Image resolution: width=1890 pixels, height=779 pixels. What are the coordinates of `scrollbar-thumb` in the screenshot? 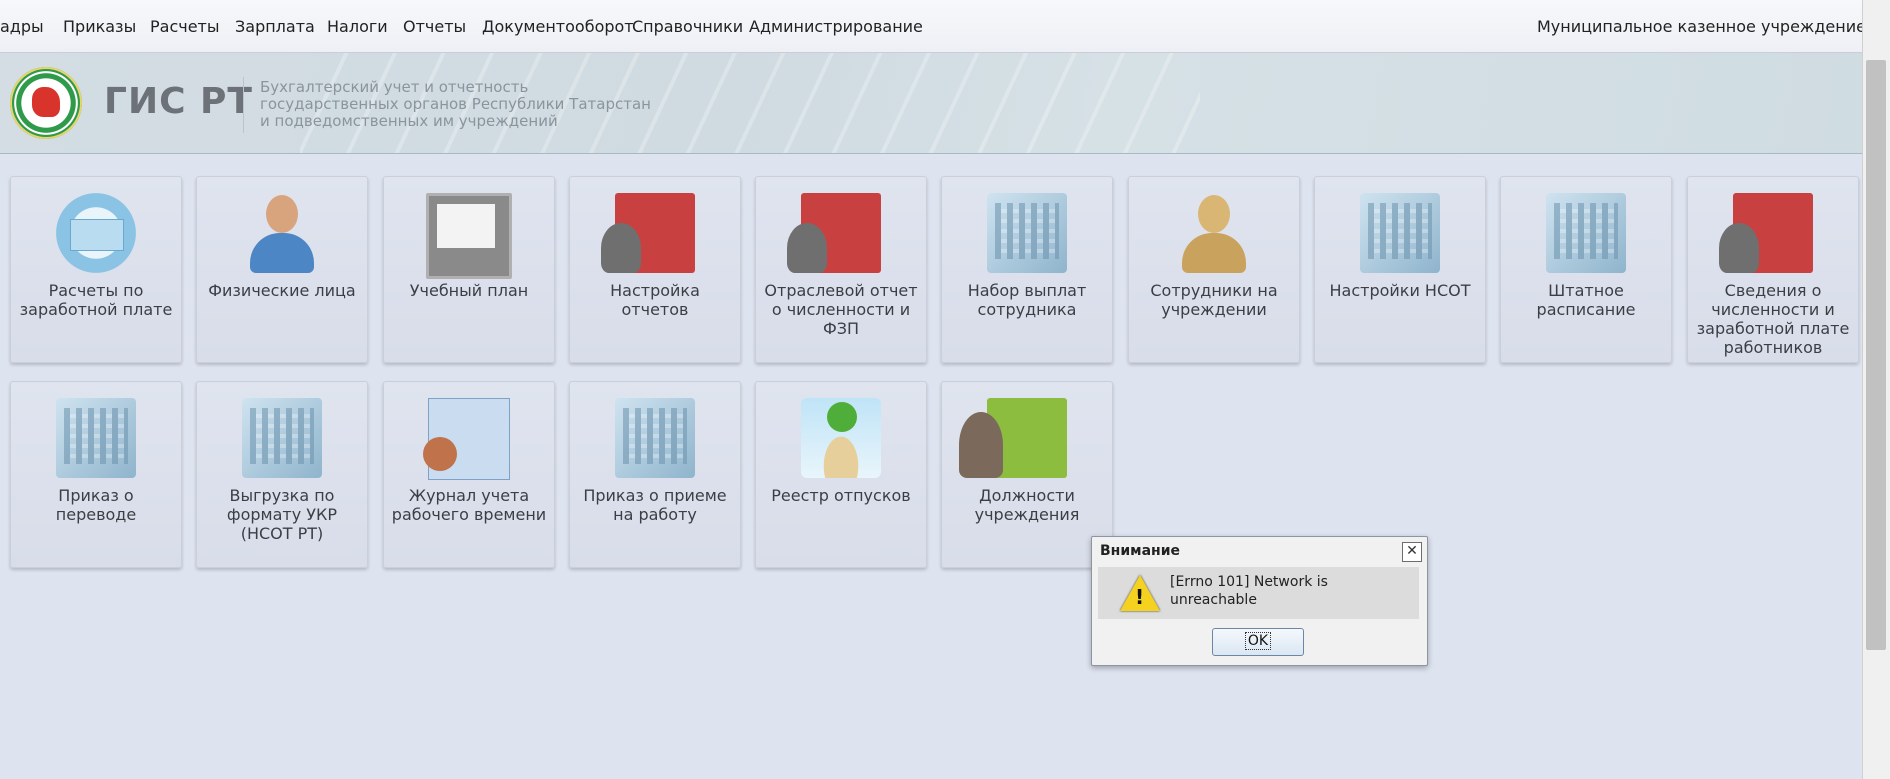 It's located at (1876, 355).